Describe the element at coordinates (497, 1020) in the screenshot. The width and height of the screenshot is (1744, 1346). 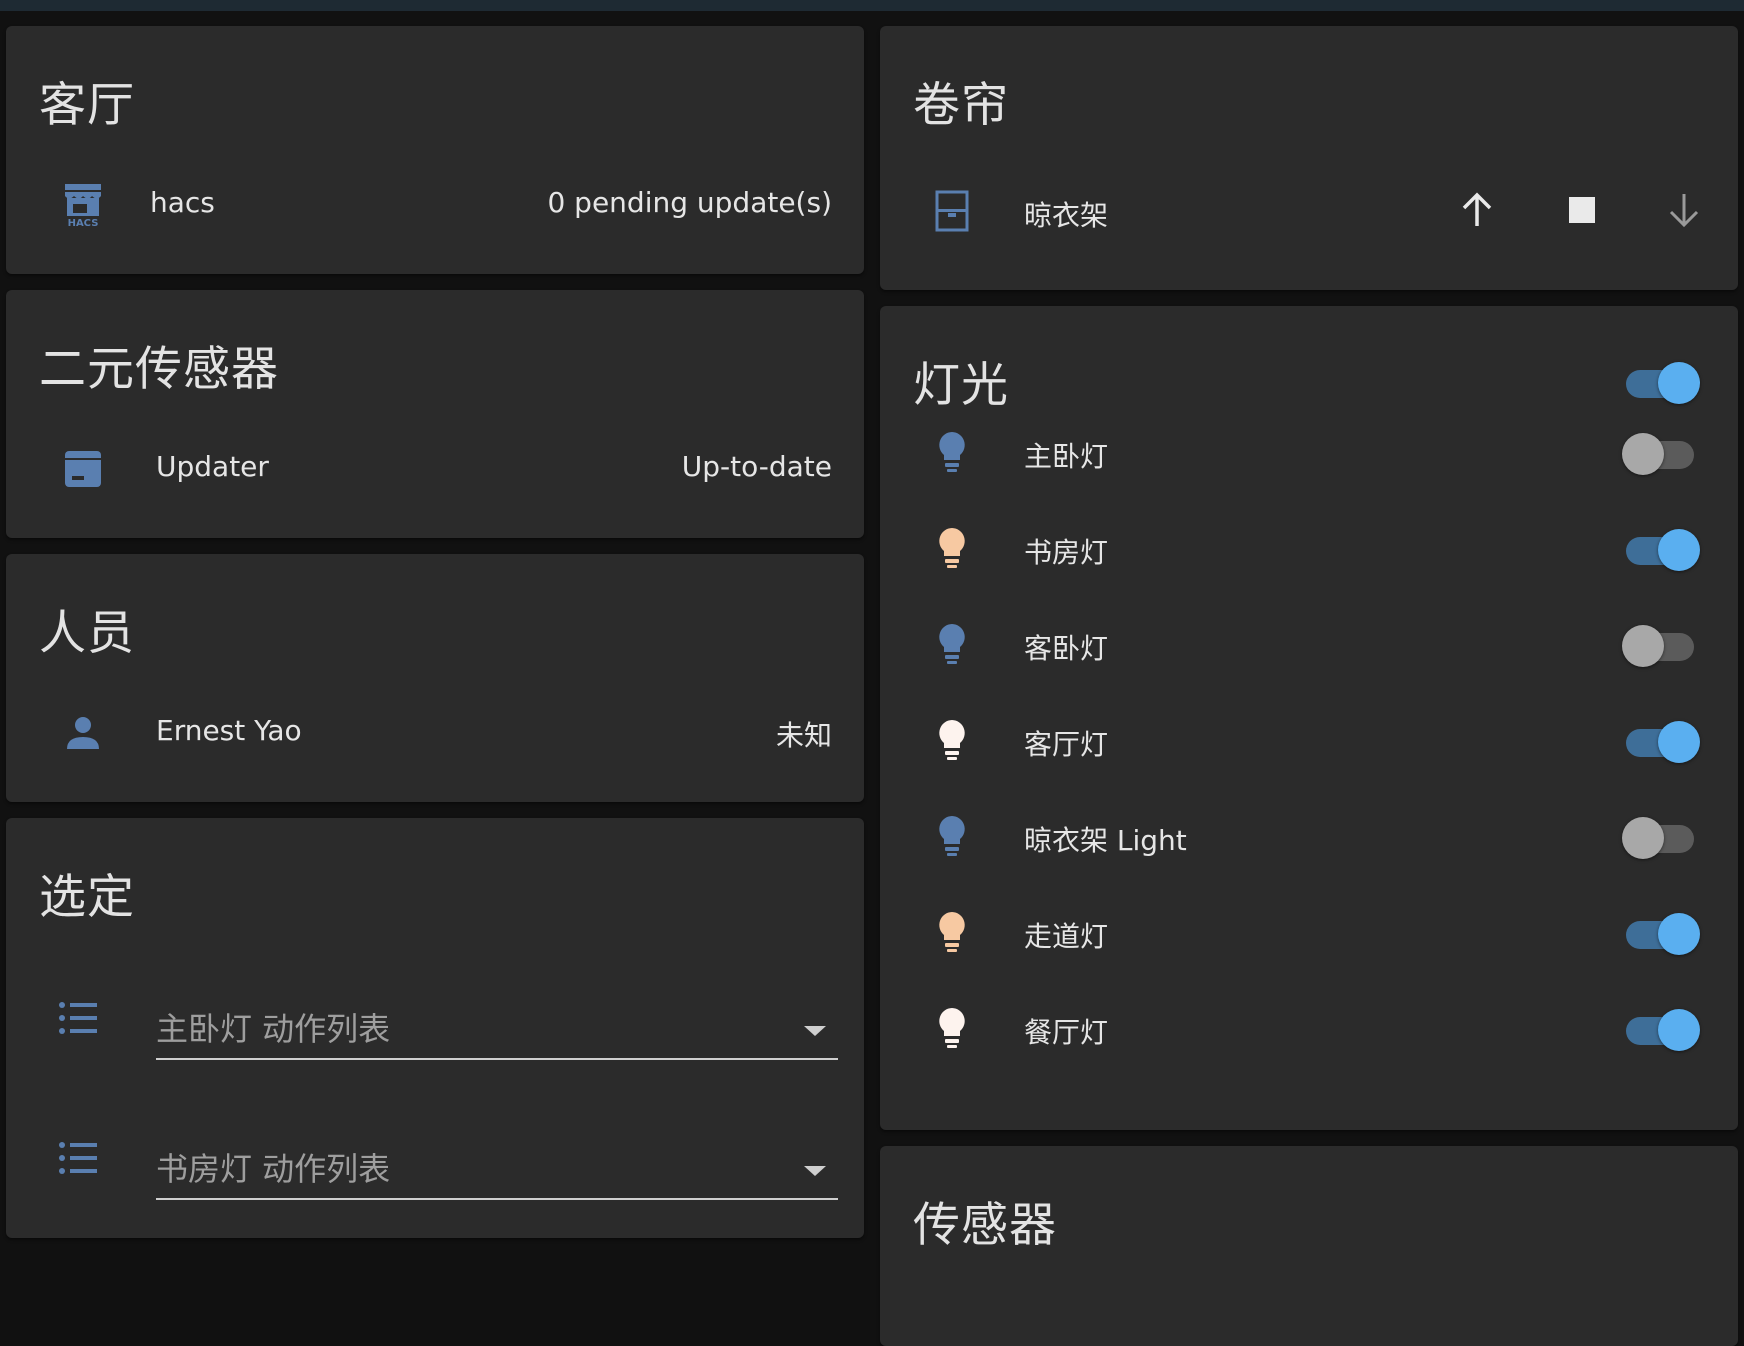
I see `select-master-bedroom-actions: 主卧灯 动作列表` at that location.